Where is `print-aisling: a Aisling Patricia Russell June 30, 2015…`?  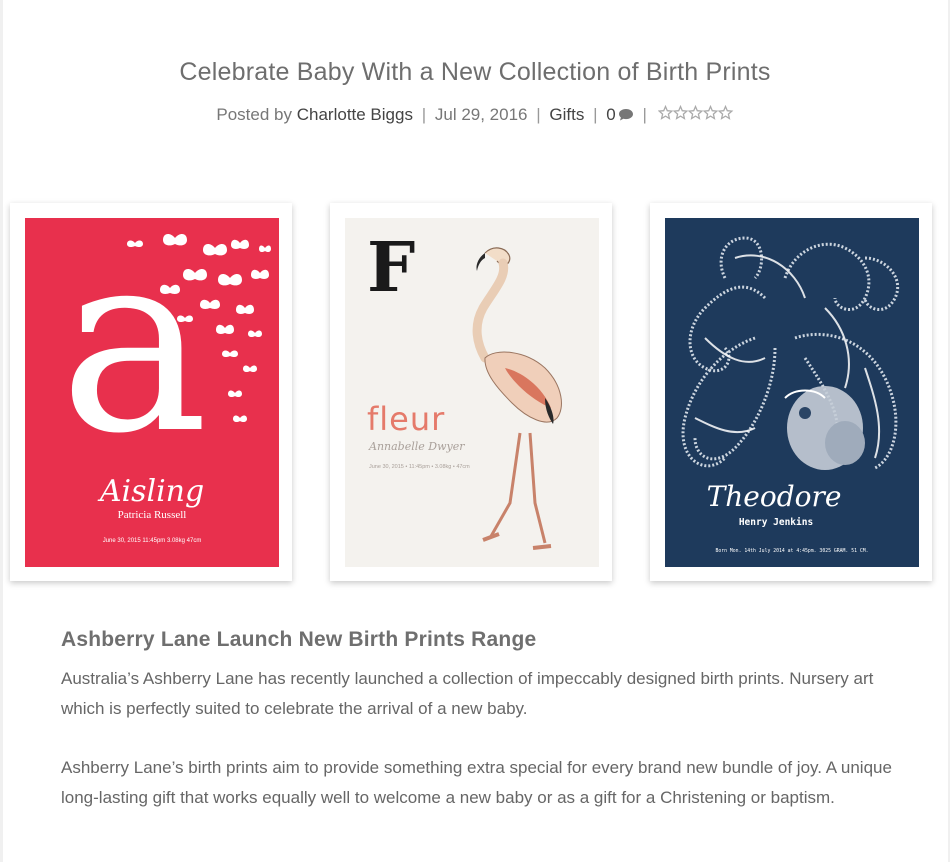 print-aisling: a Aisling Patricia Russell June 30, 2015… is located at coordinates (151, 392).